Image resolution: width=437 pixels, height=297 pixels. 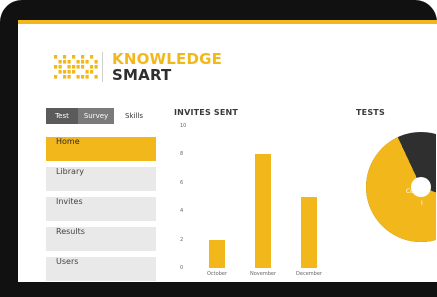 I want to click on bar-december, so click(x=309, y=232).